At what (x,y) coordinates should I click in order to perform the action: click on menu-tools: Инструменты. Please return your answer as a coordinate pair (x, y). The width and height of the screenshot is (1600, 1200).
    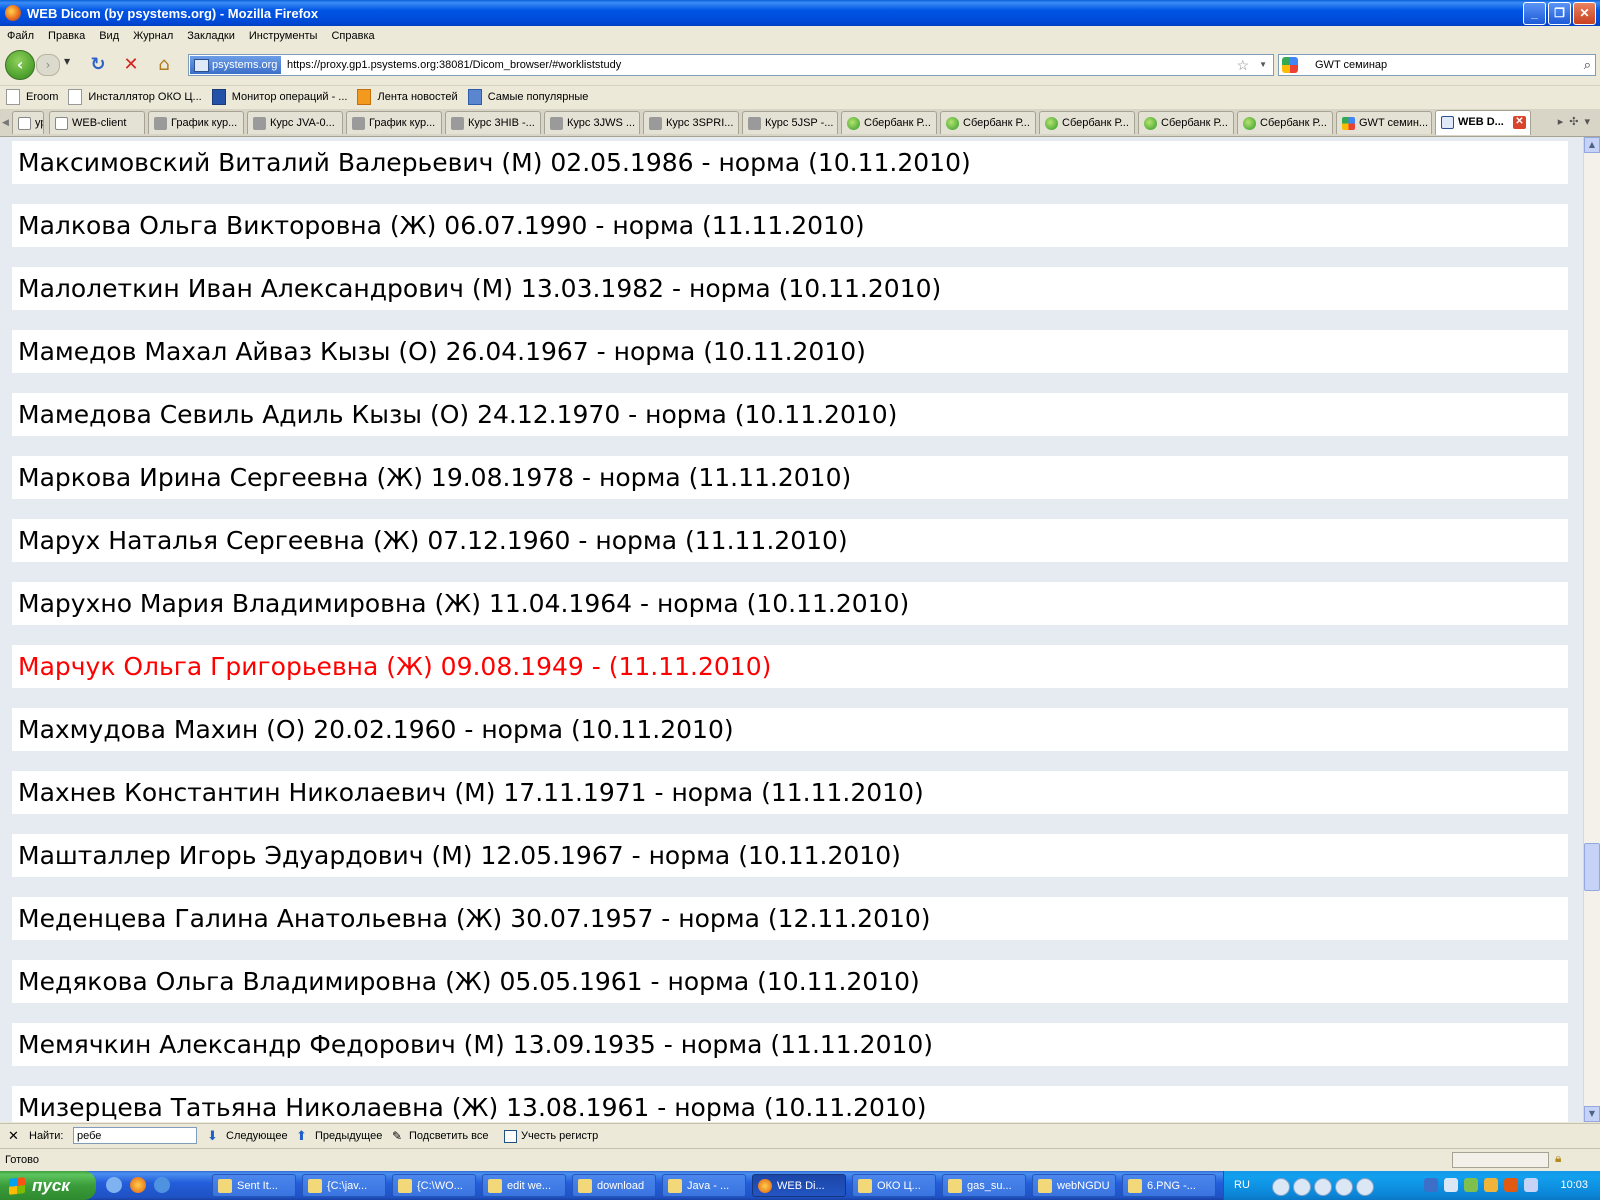
    Looking at the image, I should click on (283, 36).